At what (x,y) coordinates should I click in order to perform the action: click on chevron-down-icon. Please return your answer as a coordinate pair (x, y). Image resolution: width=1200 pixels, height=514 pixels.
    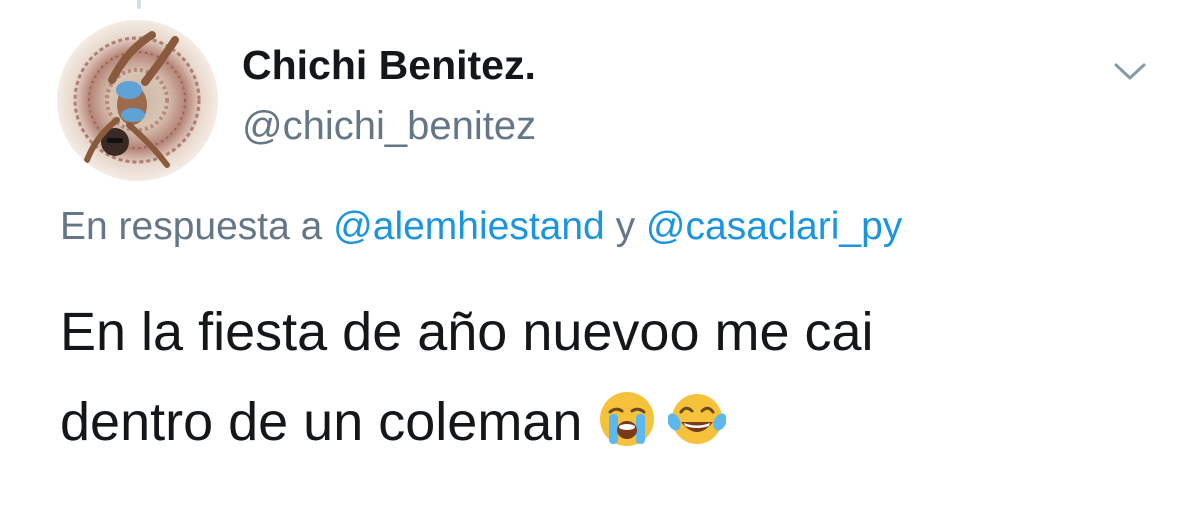
    Looking at the image, I should click on (1130, 71).